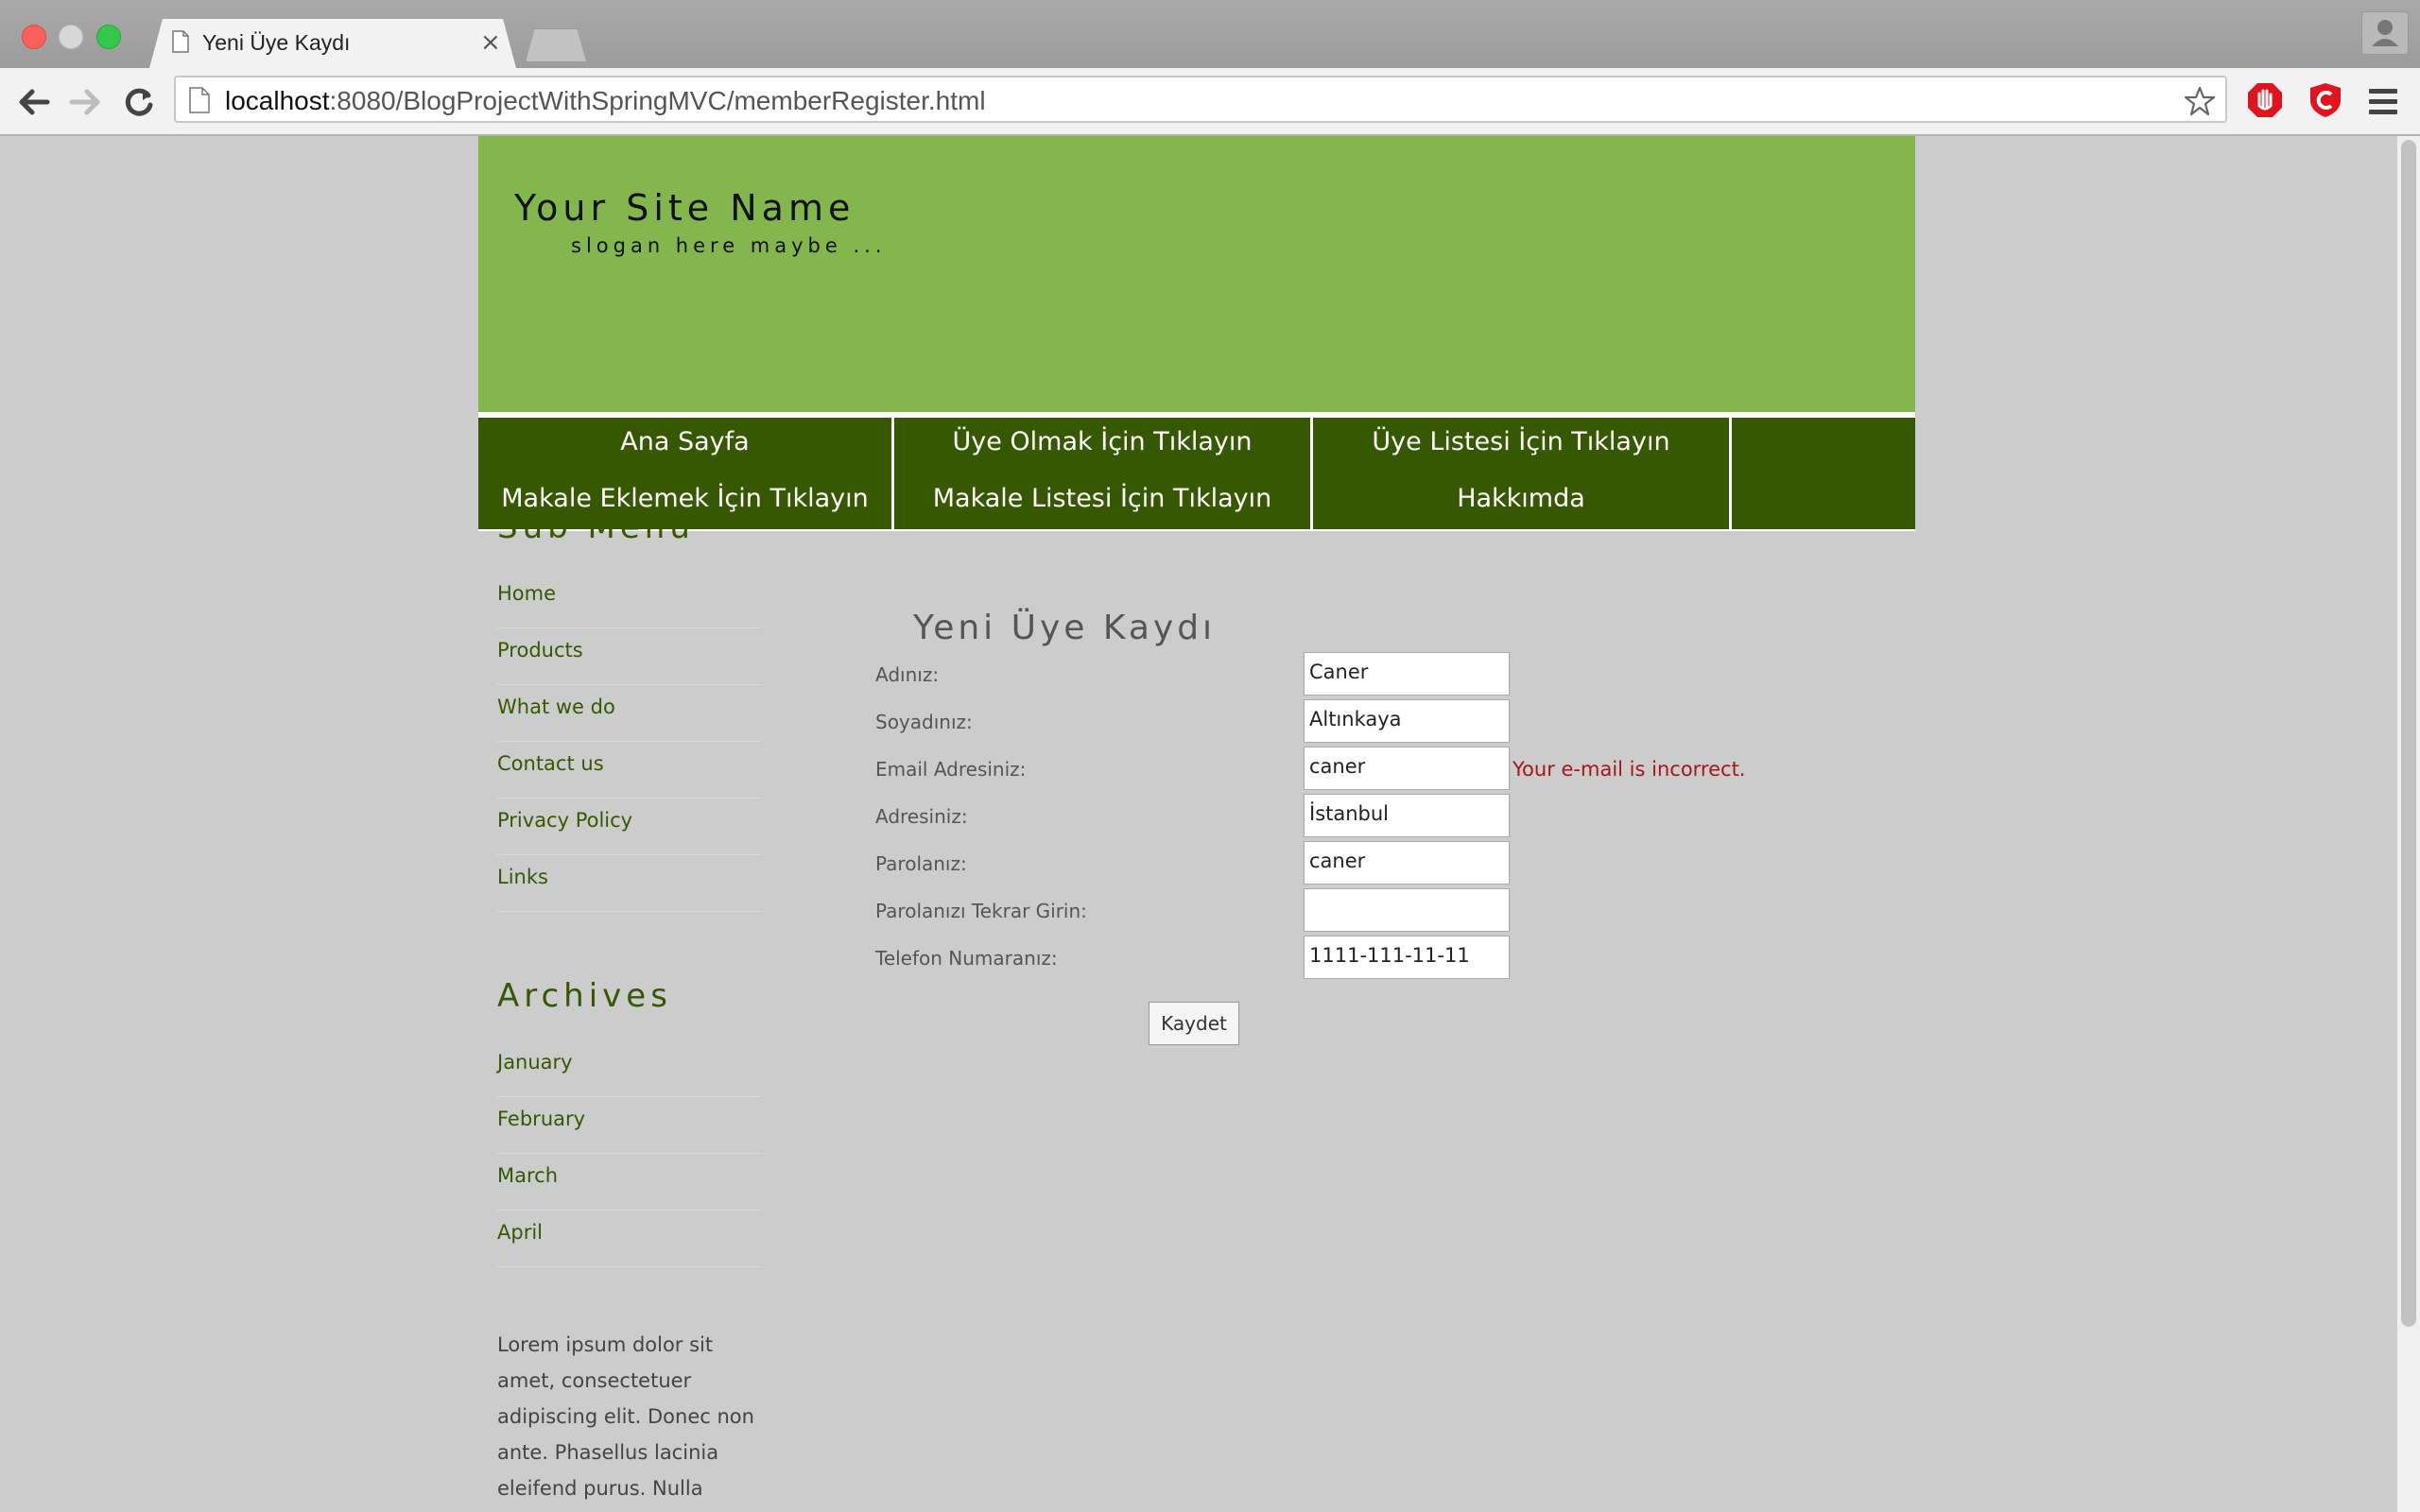 The width and height of the screenshot is (2420, 1512). What do you see at coordinates (34, 37) in the screenshot?
I see `close-window-button` at bounding box center [34, 37].